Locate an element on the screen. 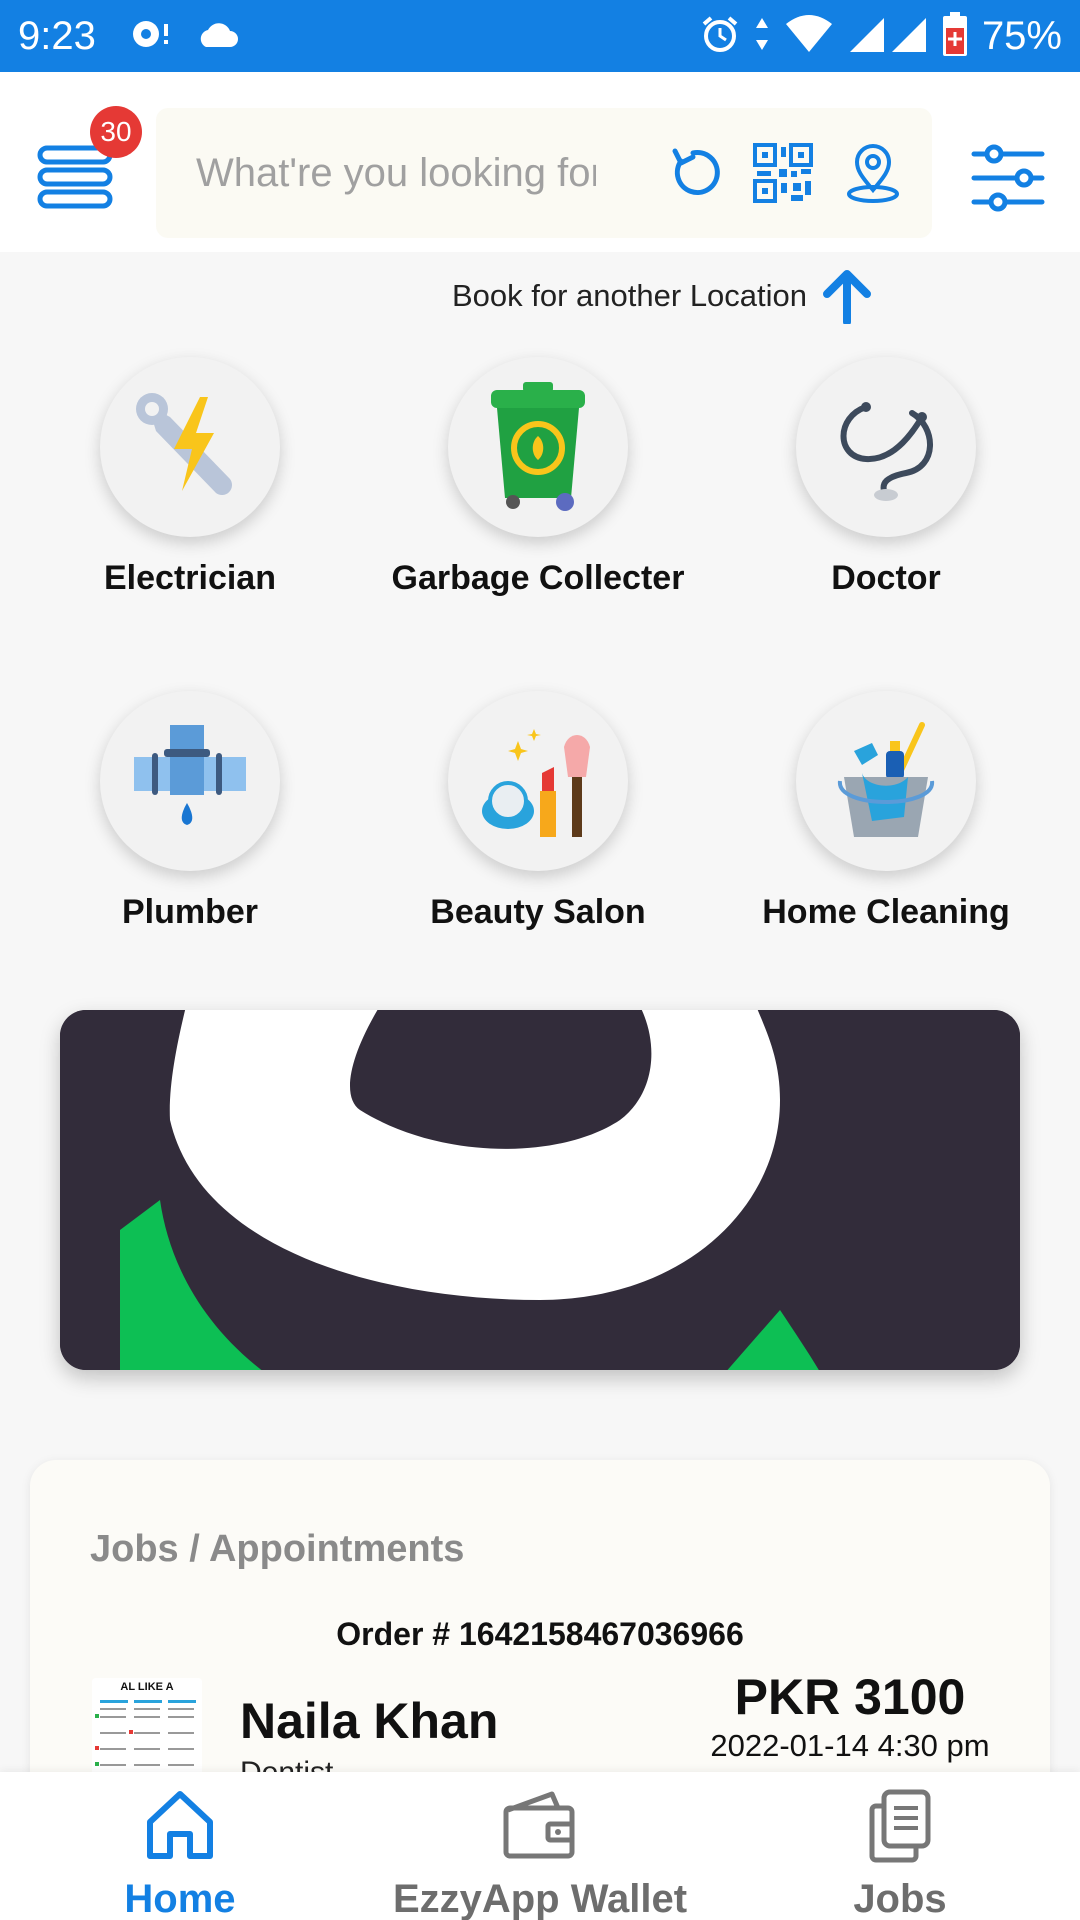  documents-icon is located at coordinates (900, 1826).